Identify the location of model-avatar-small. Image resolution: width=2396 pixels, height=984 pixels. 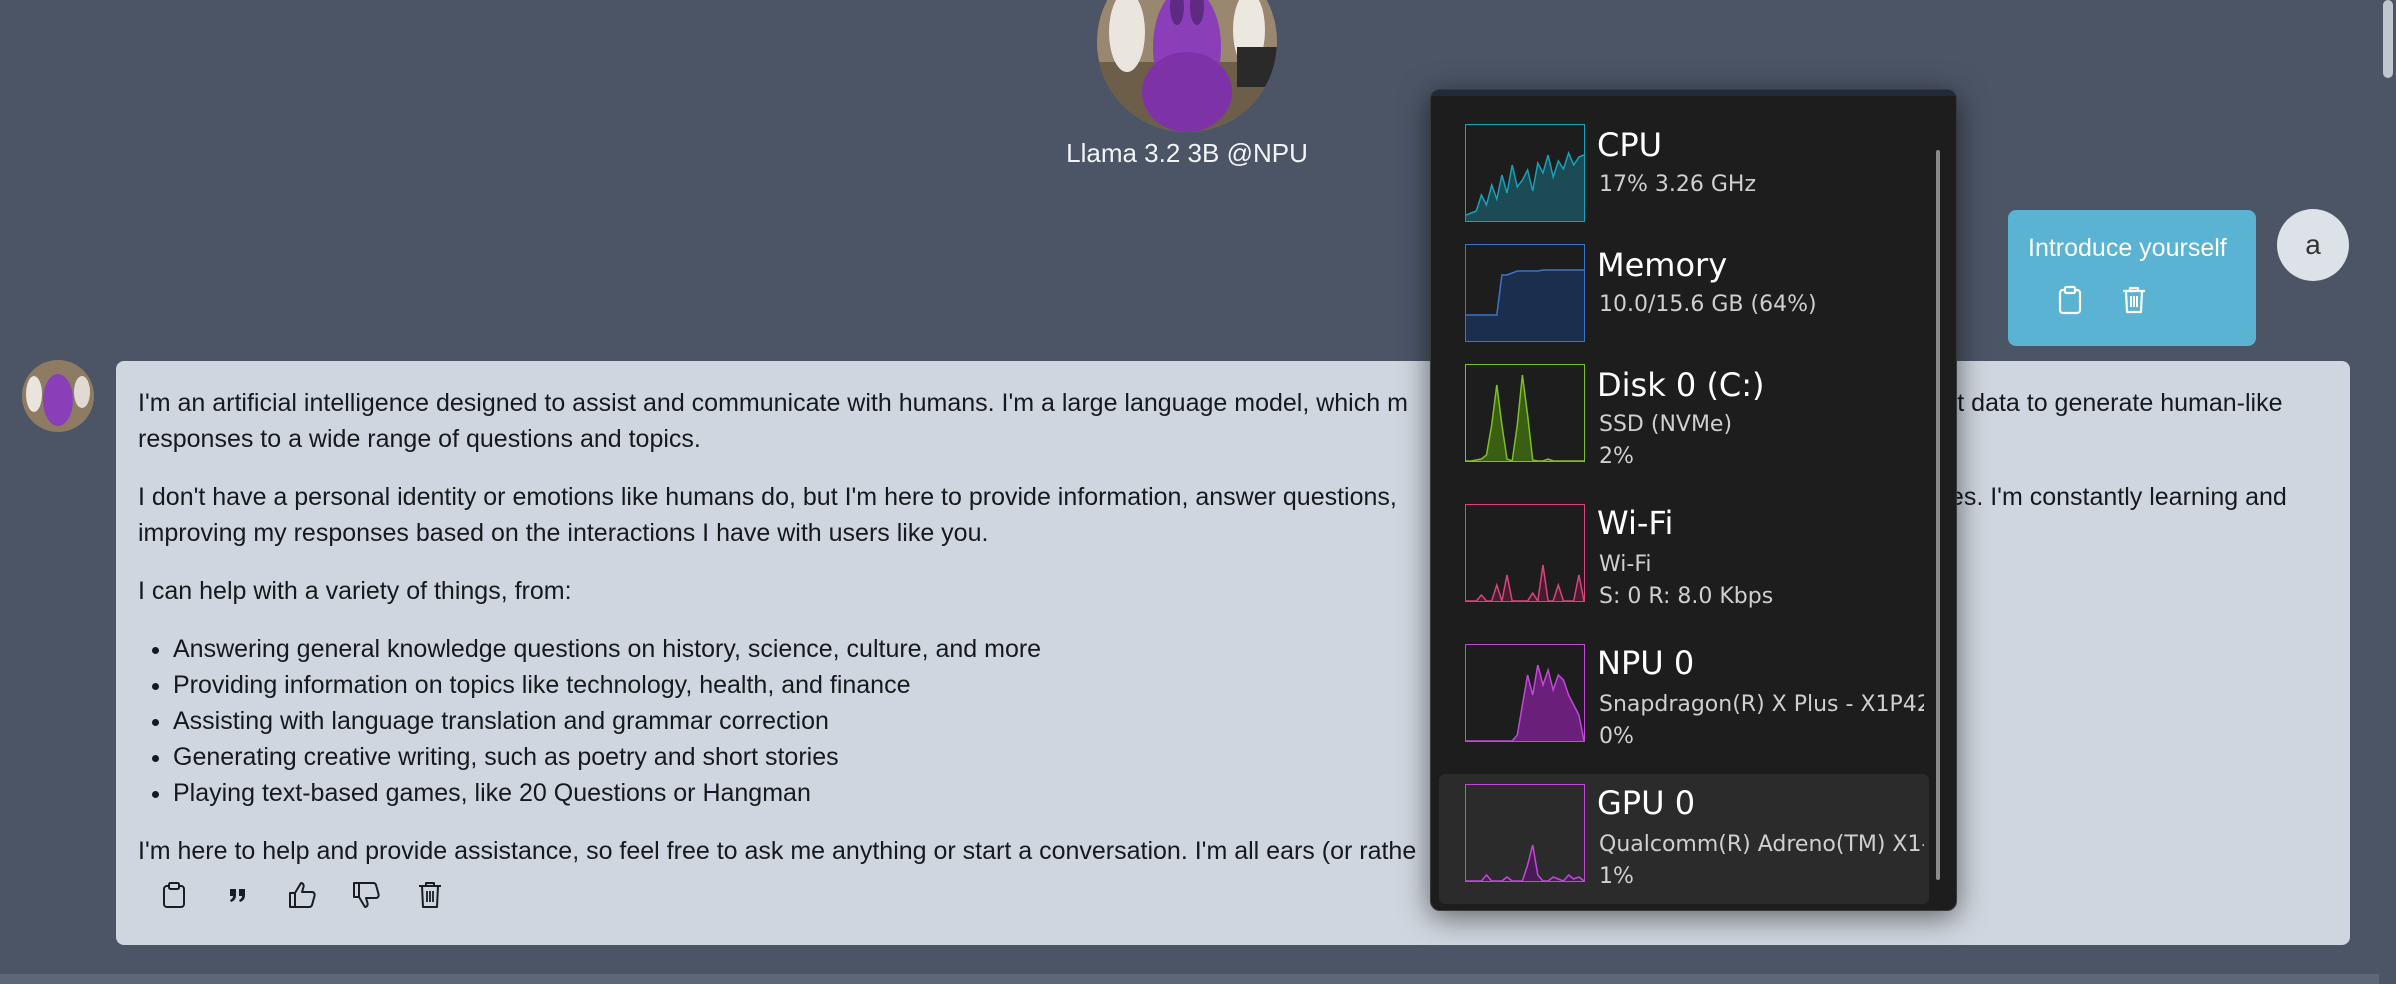
(58, 396).